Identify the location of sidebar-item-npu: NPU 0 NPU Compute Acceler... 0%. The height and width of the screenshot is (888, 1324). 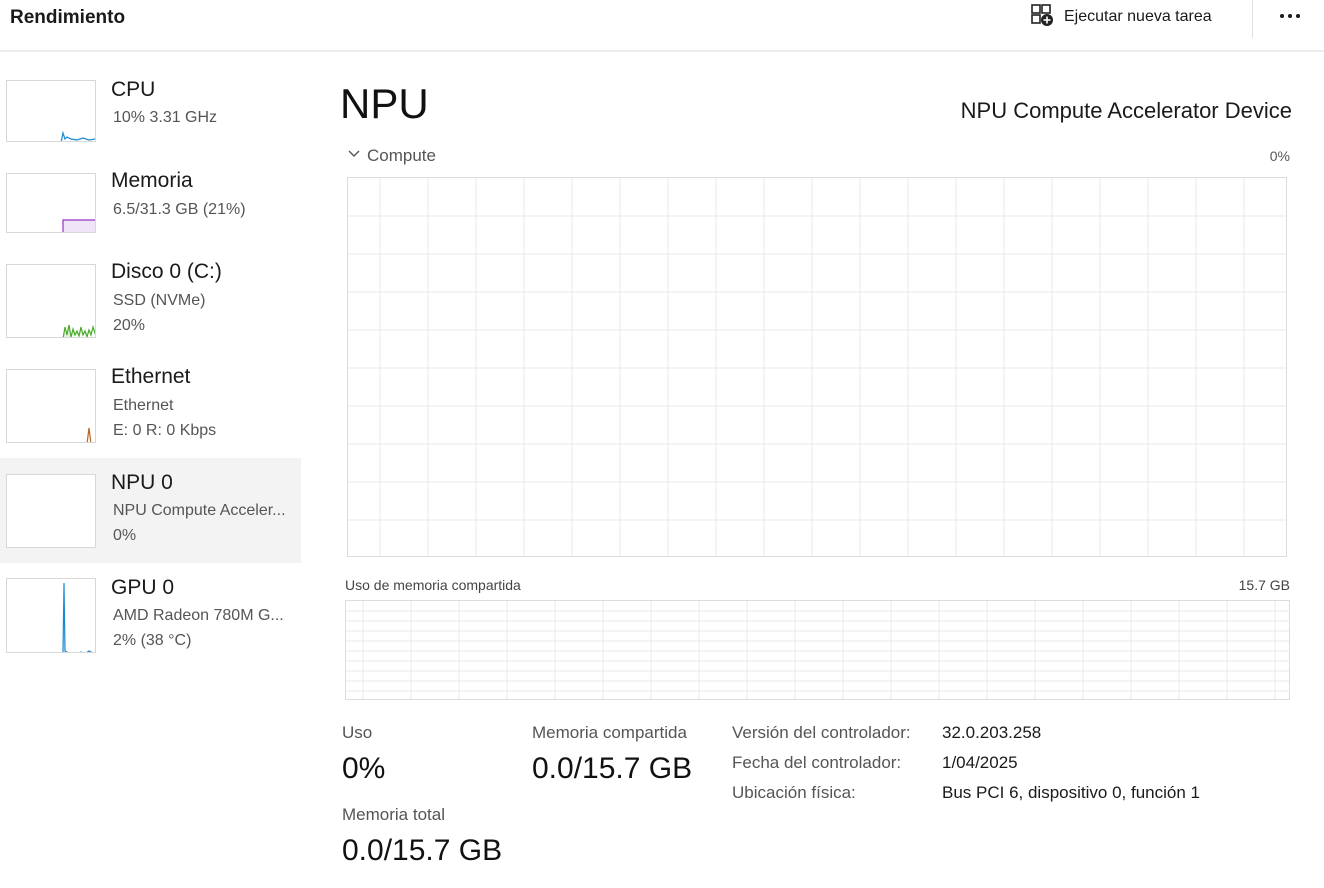
(150, 510).